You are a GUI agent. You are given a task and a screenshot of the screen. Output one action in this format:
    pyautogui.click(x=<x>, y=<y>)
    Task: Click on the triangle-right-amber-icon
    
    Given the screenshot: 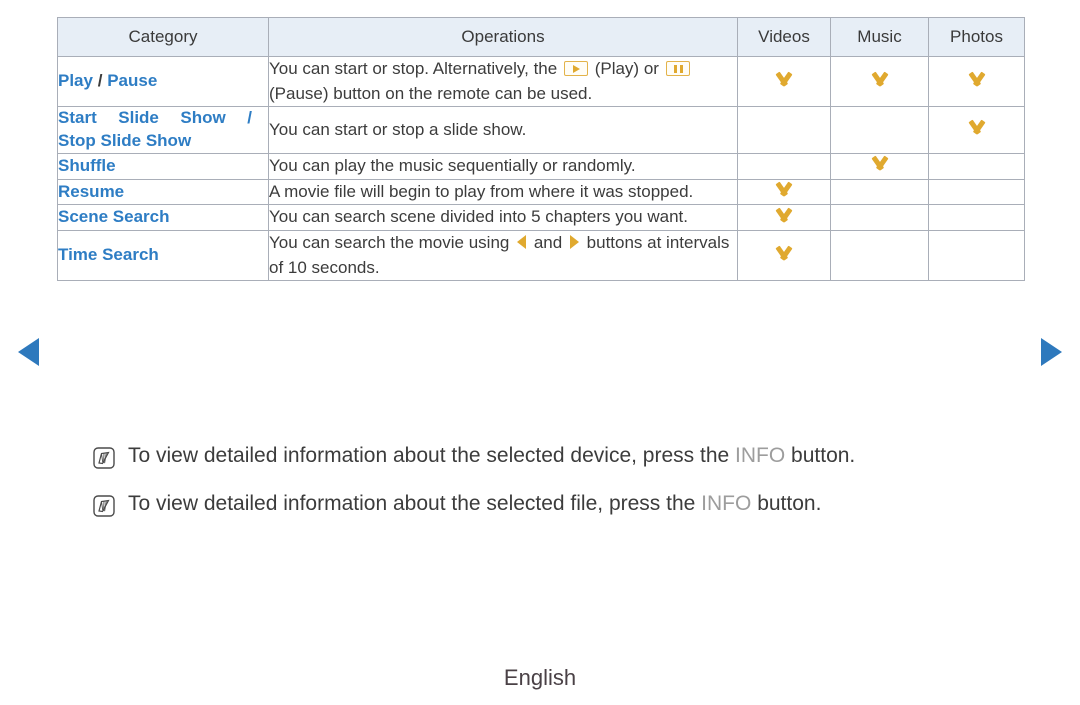 What is the action you would take?
    pyautogui.click(x=574, y=242)
    